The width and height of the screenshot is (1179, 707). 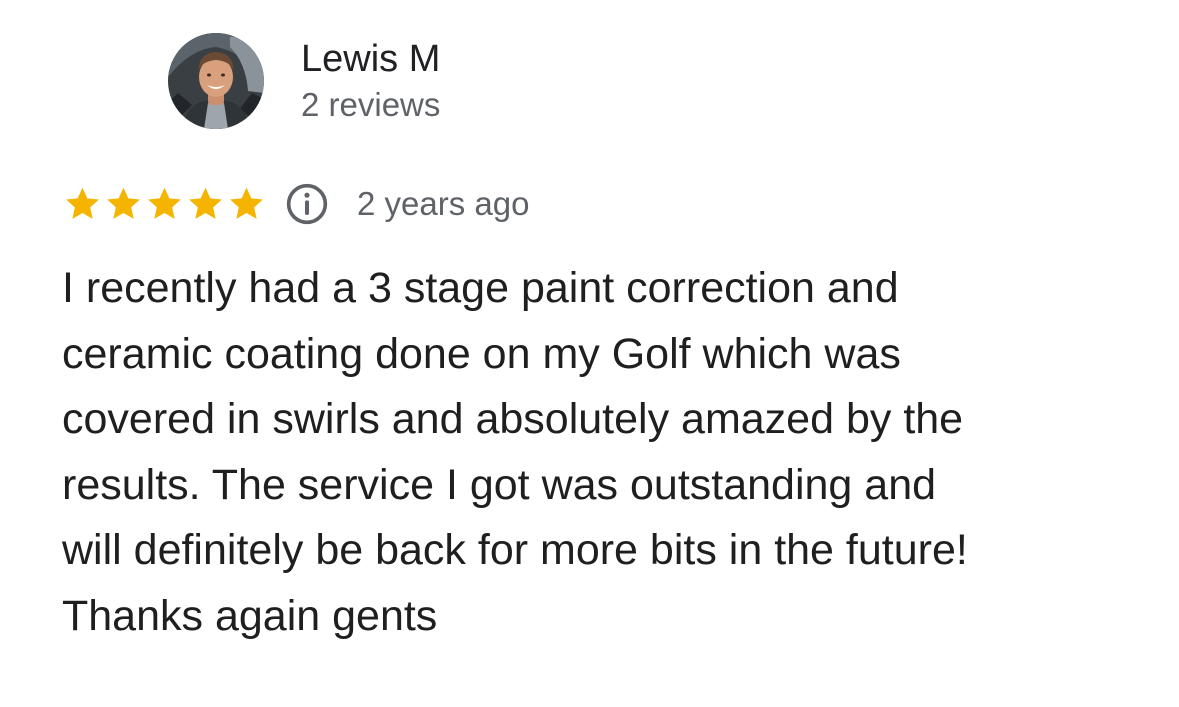 I want to click on reviewer-info: Lewis M 2 reviews, so click(x=370, y=81).